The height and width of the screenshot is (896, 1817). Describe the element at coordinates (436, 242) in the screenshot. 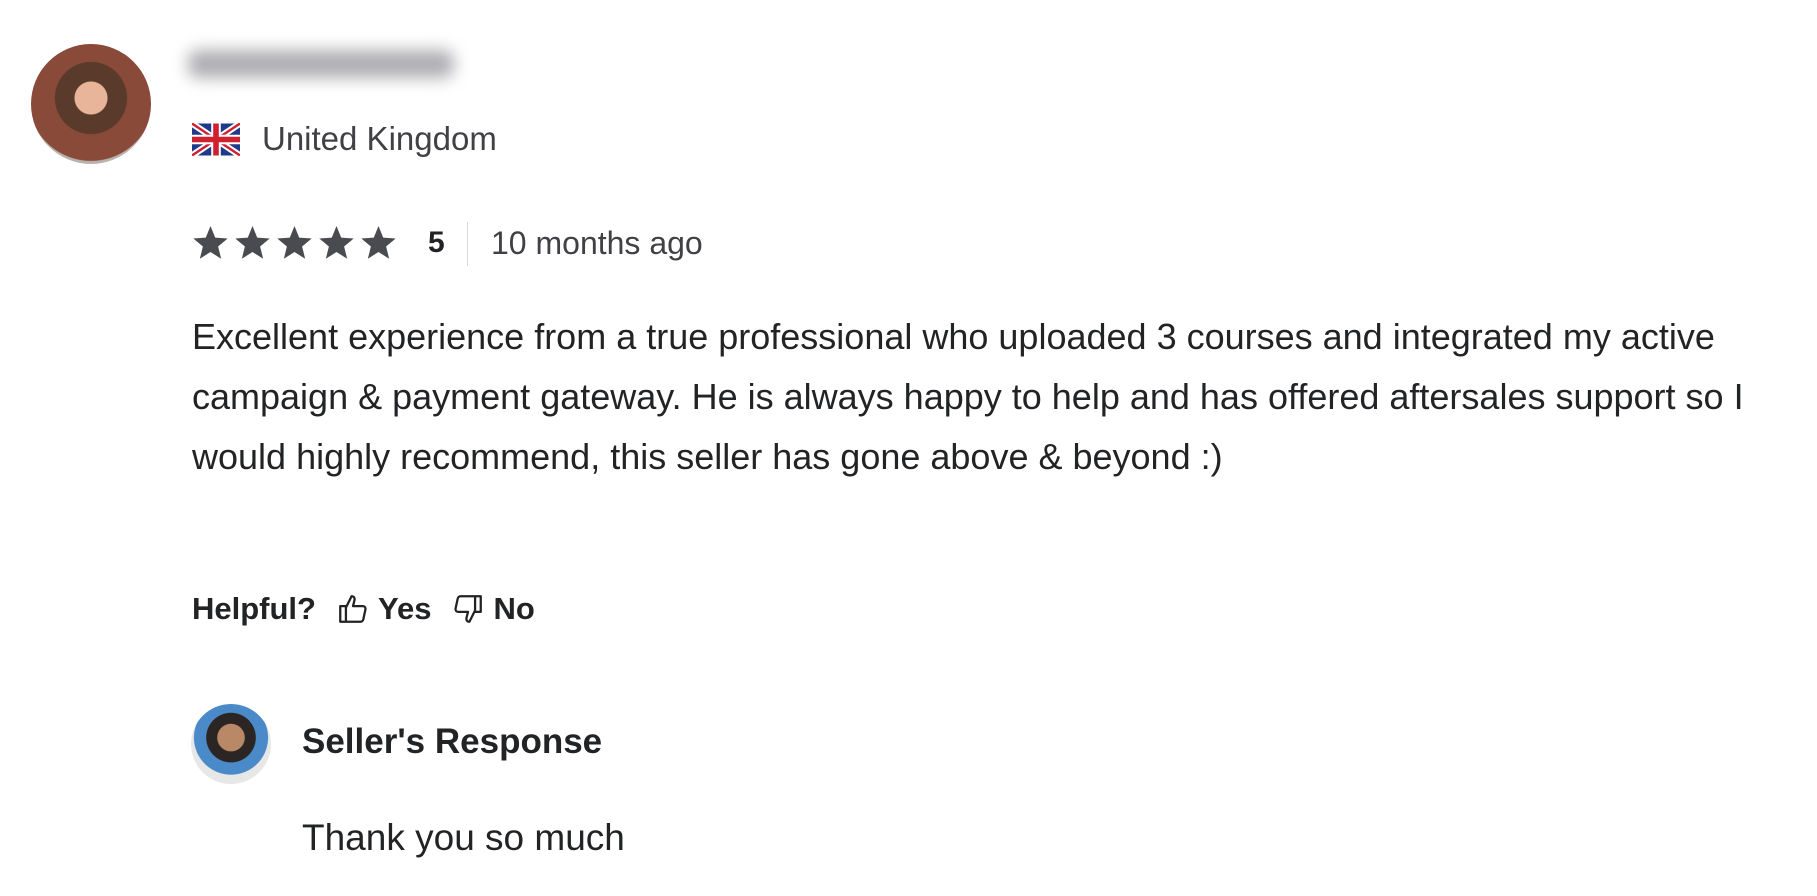

I see `rating-value: 5` at that location.